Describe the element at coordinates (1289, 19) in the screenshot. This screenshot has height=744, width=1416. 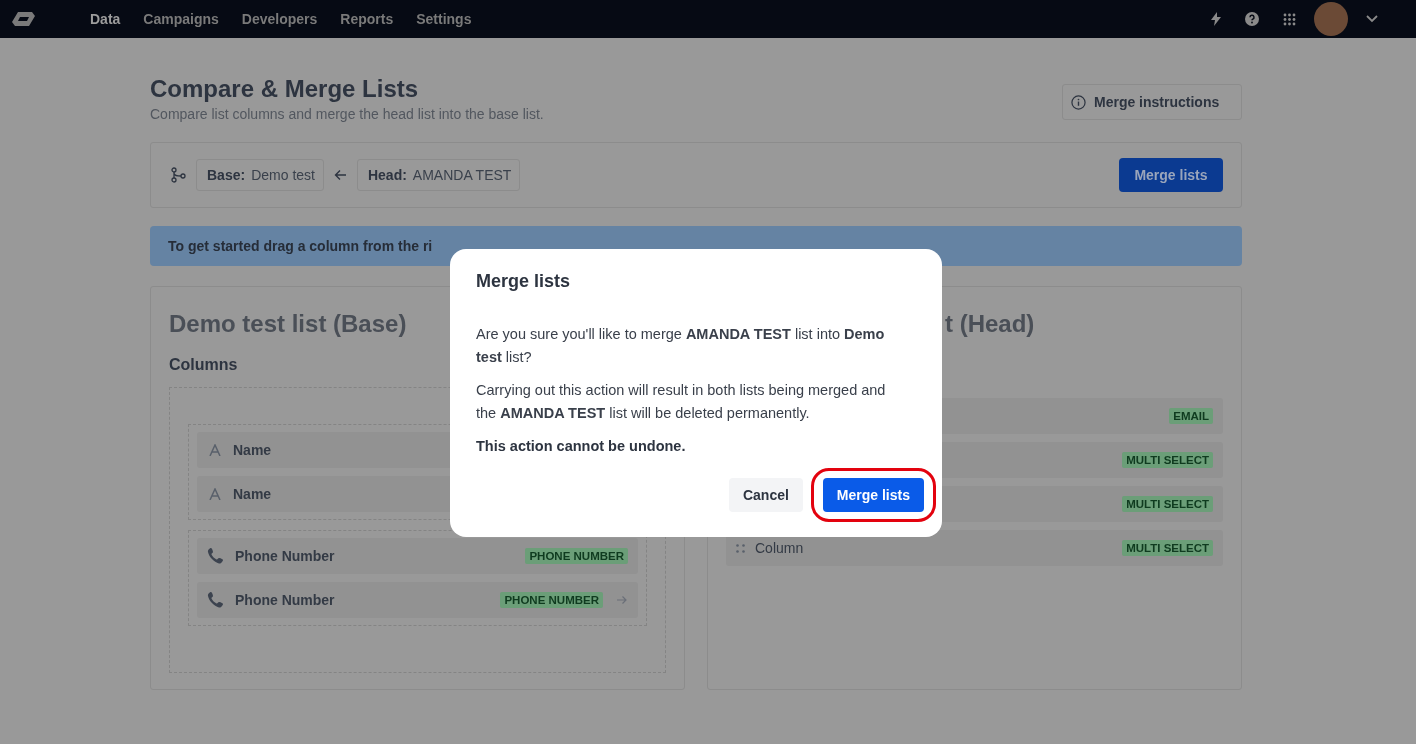
I see `apps-grid-icon` at that location.